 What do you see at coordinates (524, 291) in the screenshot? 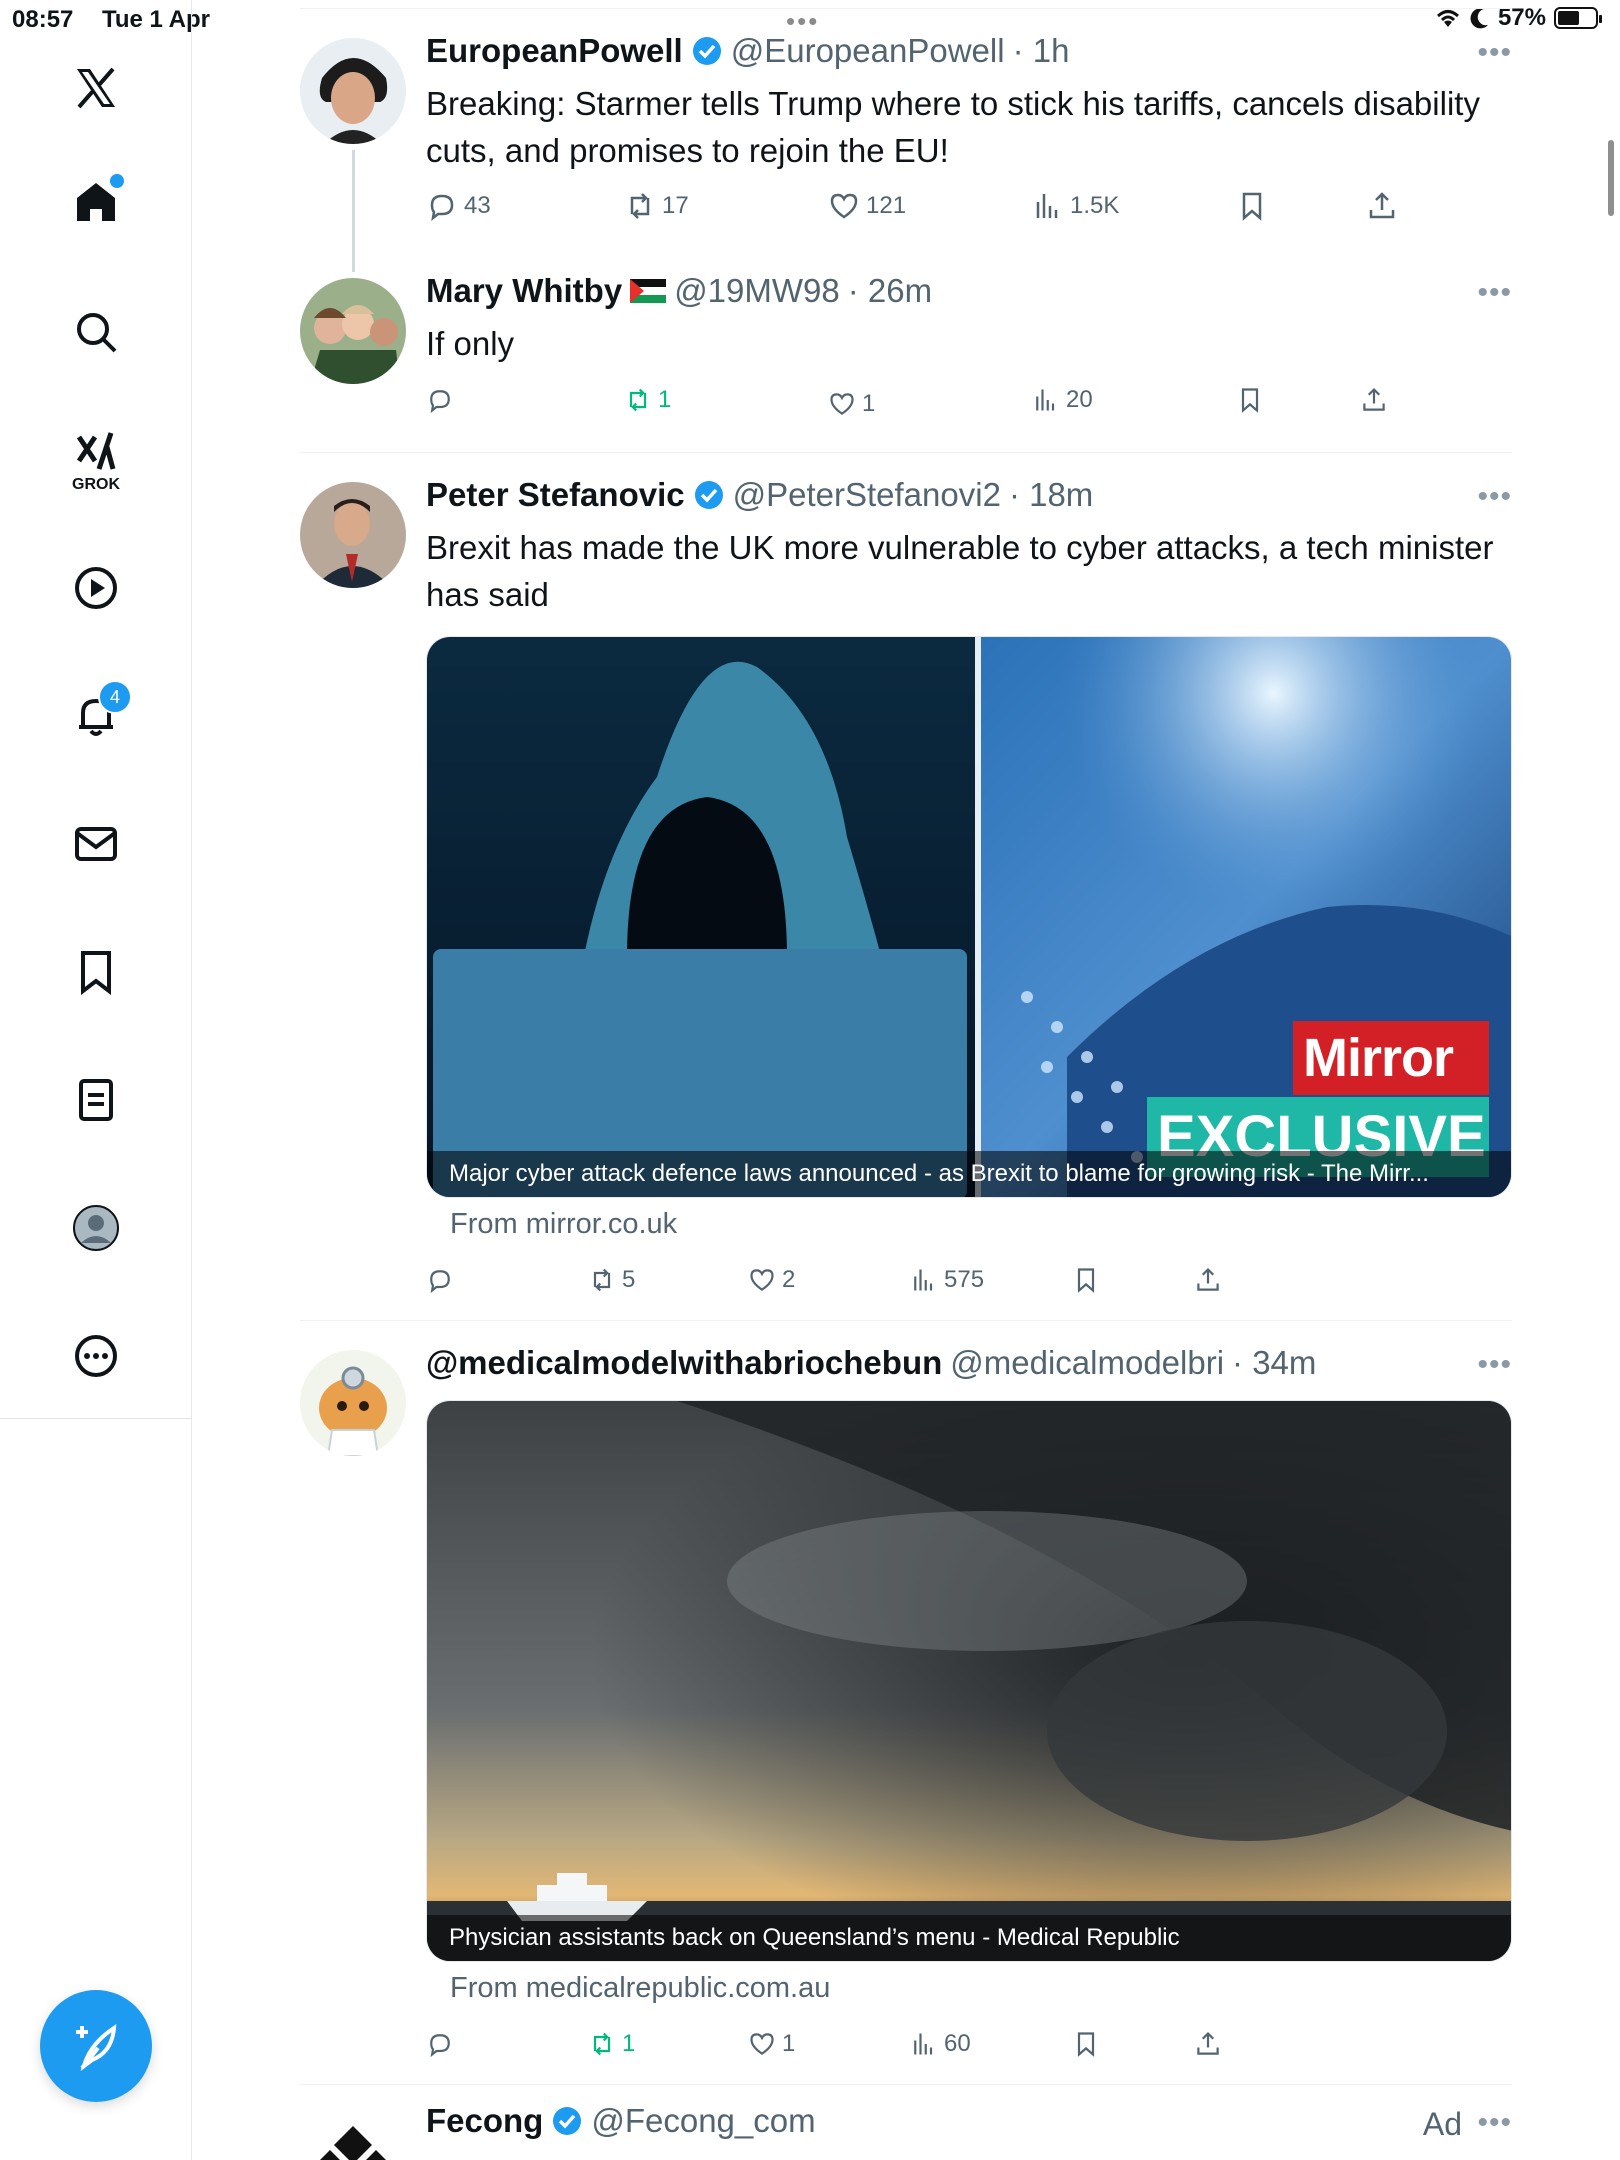
I see `author-name: Mary Whitby` at bounding box center [524, 291].